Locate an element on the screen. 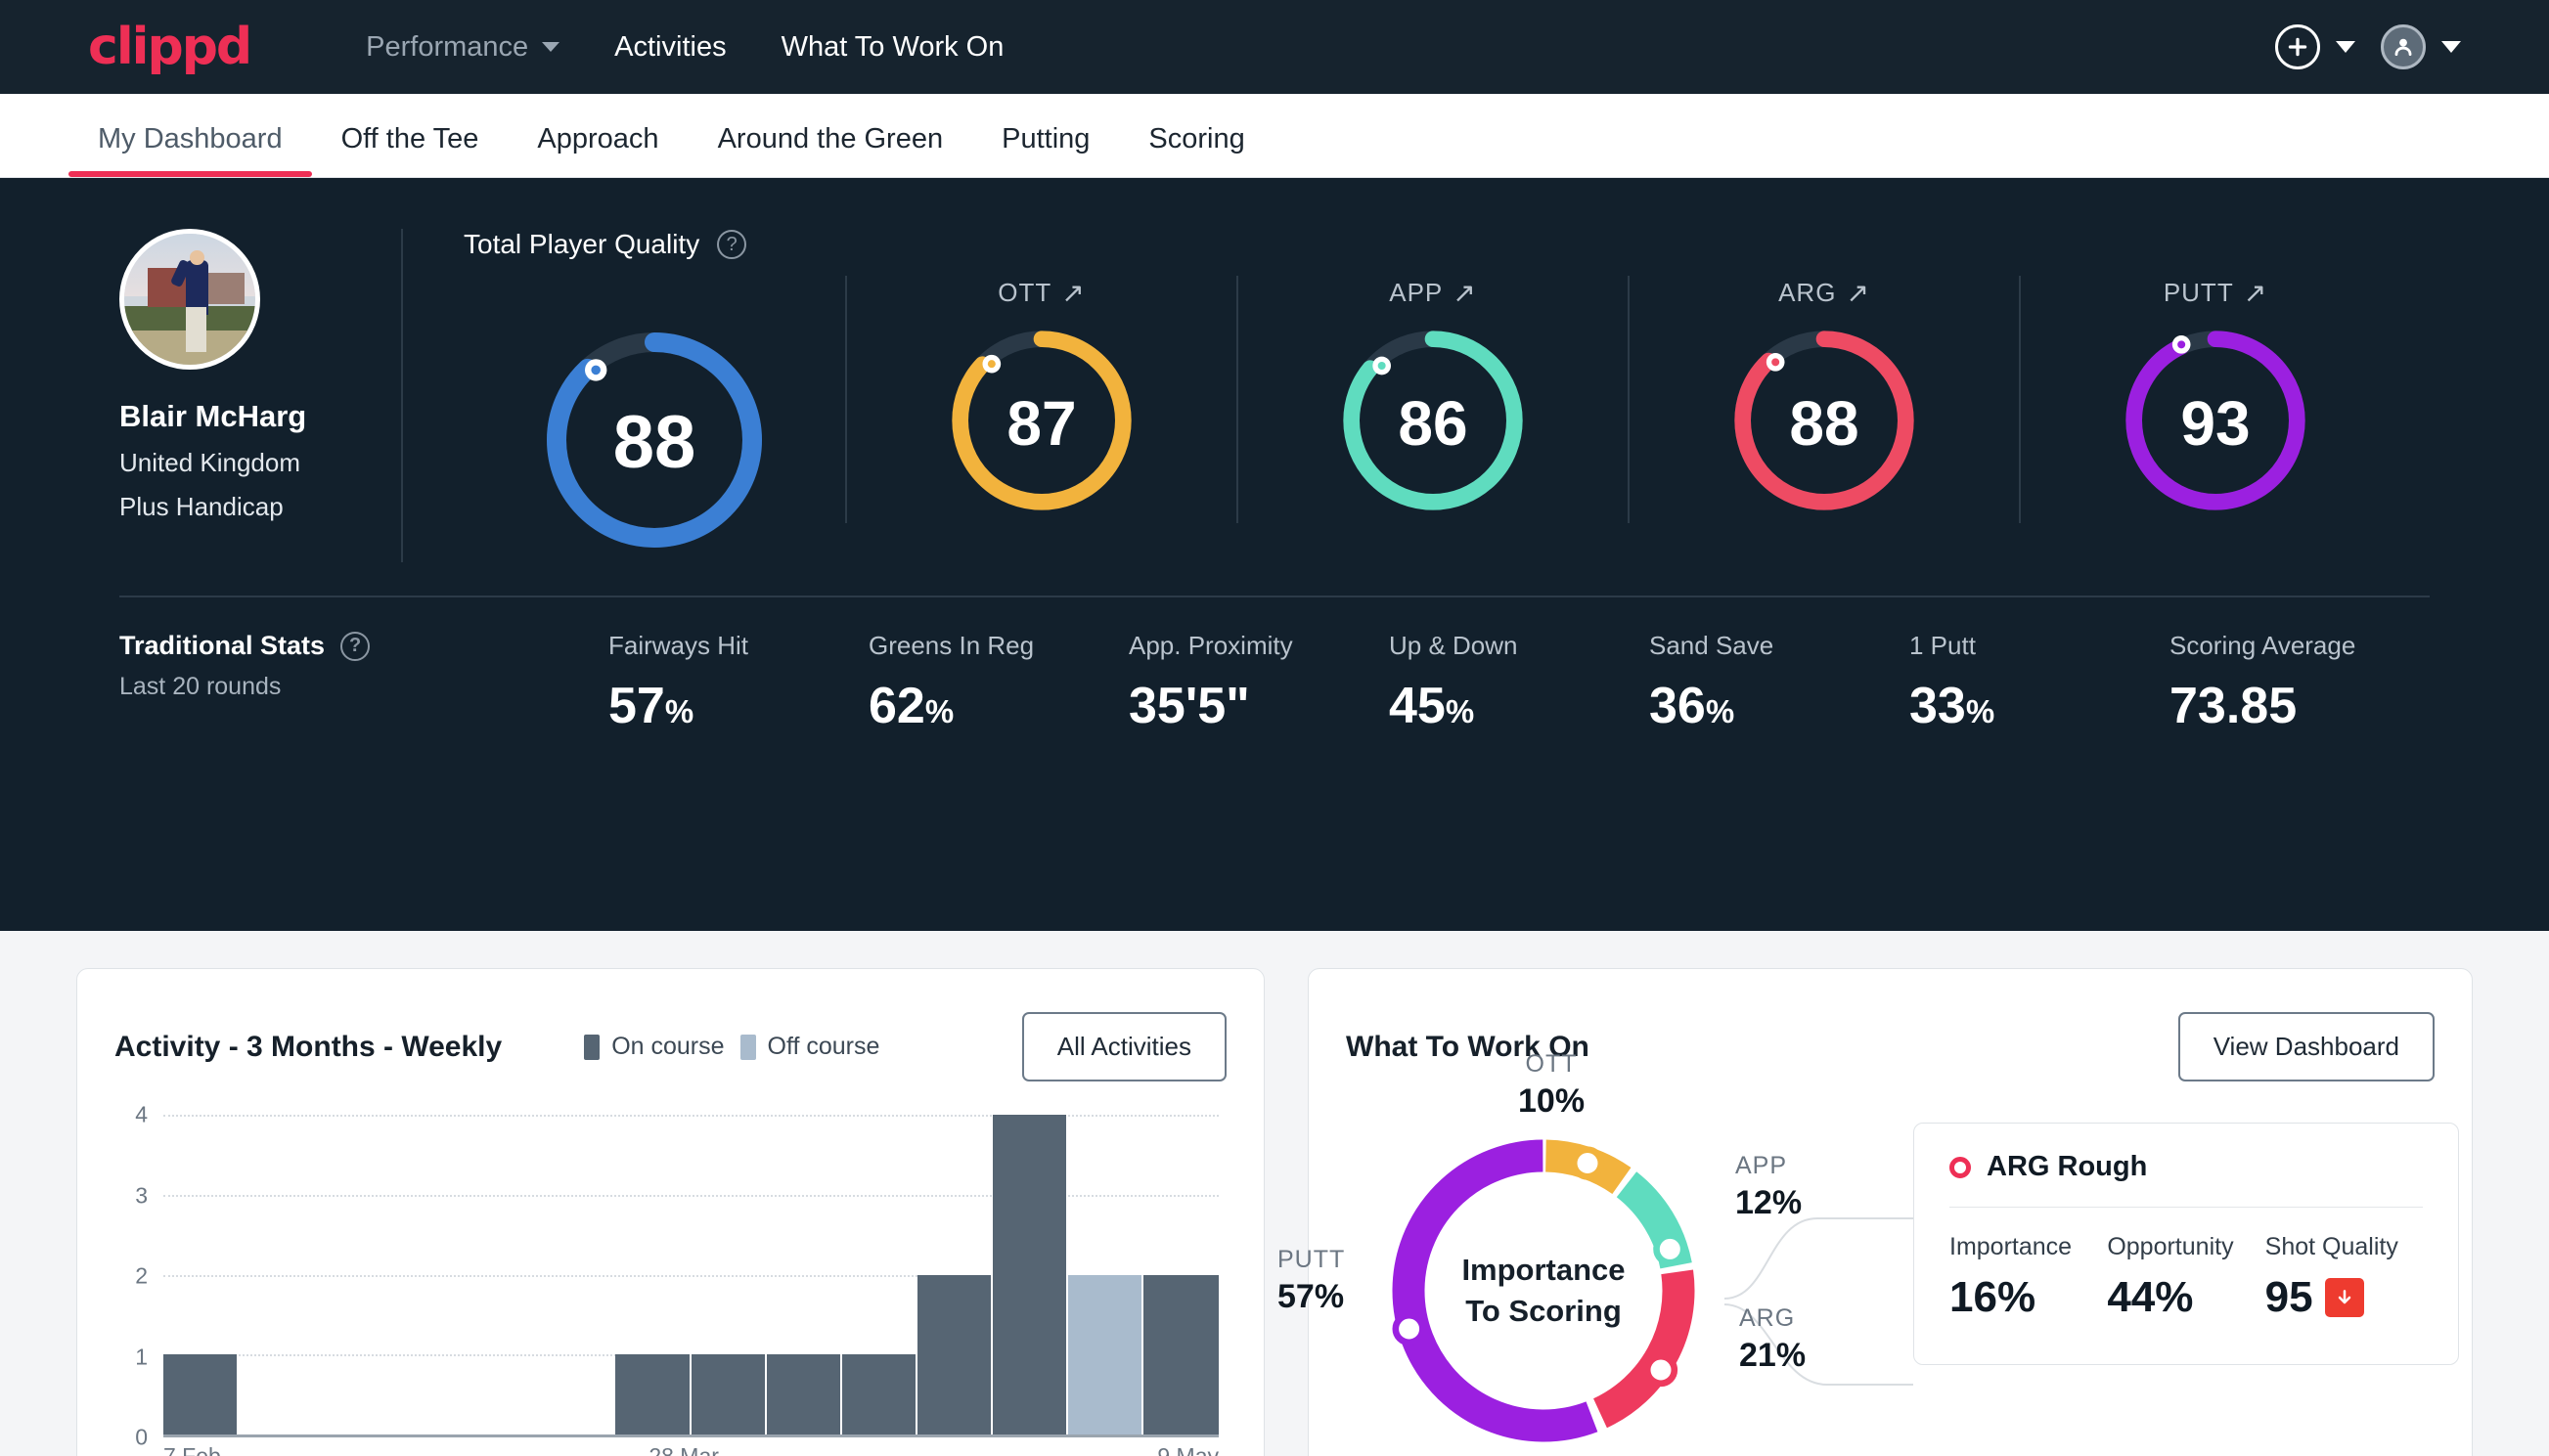  ring-ott: OTT ↗ 87 is located at coordinates (1041, 399).